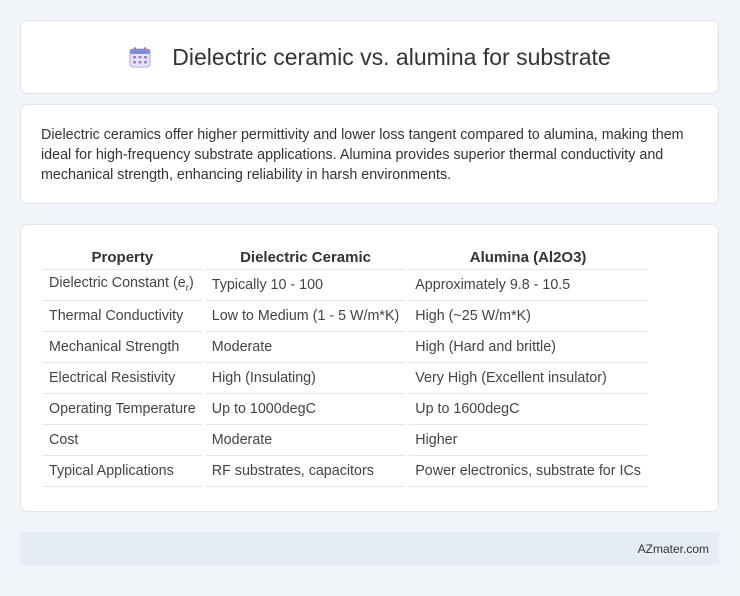  I want to click on header-alumina: Alumina (Al2O3), so click(527, 258).